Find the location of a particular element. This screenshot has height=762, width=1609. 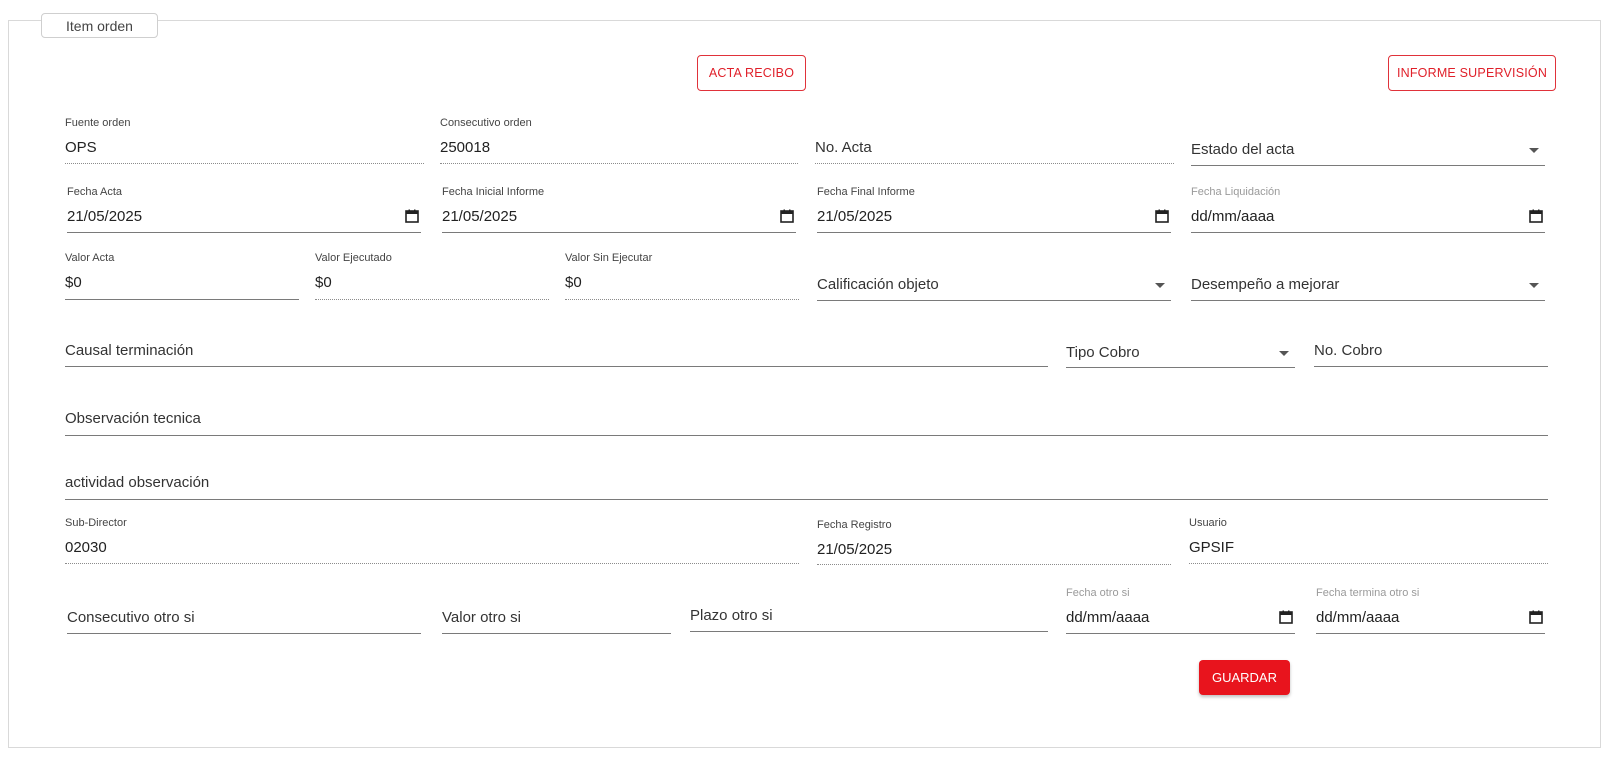

fieldset-legend: Item orden is located at coordinates (99, 25).